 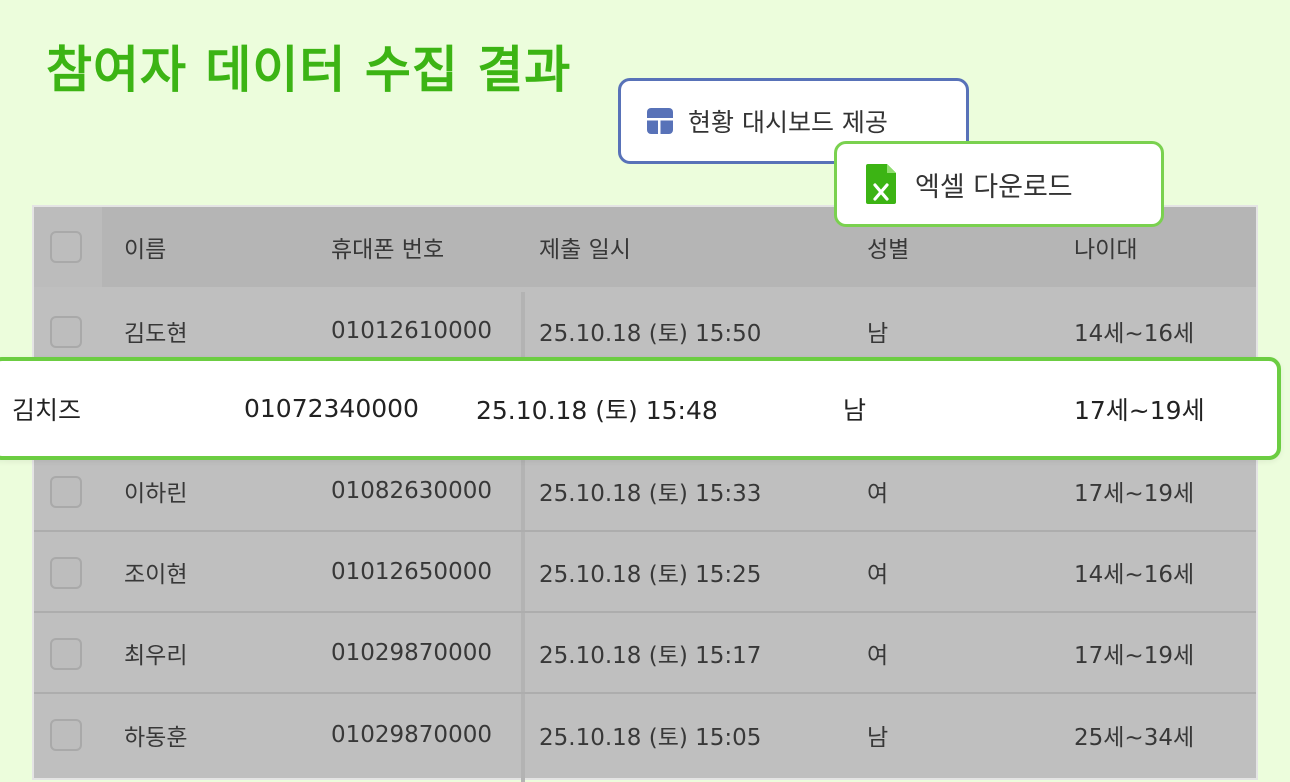 I want to click on header-submitted: 제출 일시, so click(x=585, y=247).